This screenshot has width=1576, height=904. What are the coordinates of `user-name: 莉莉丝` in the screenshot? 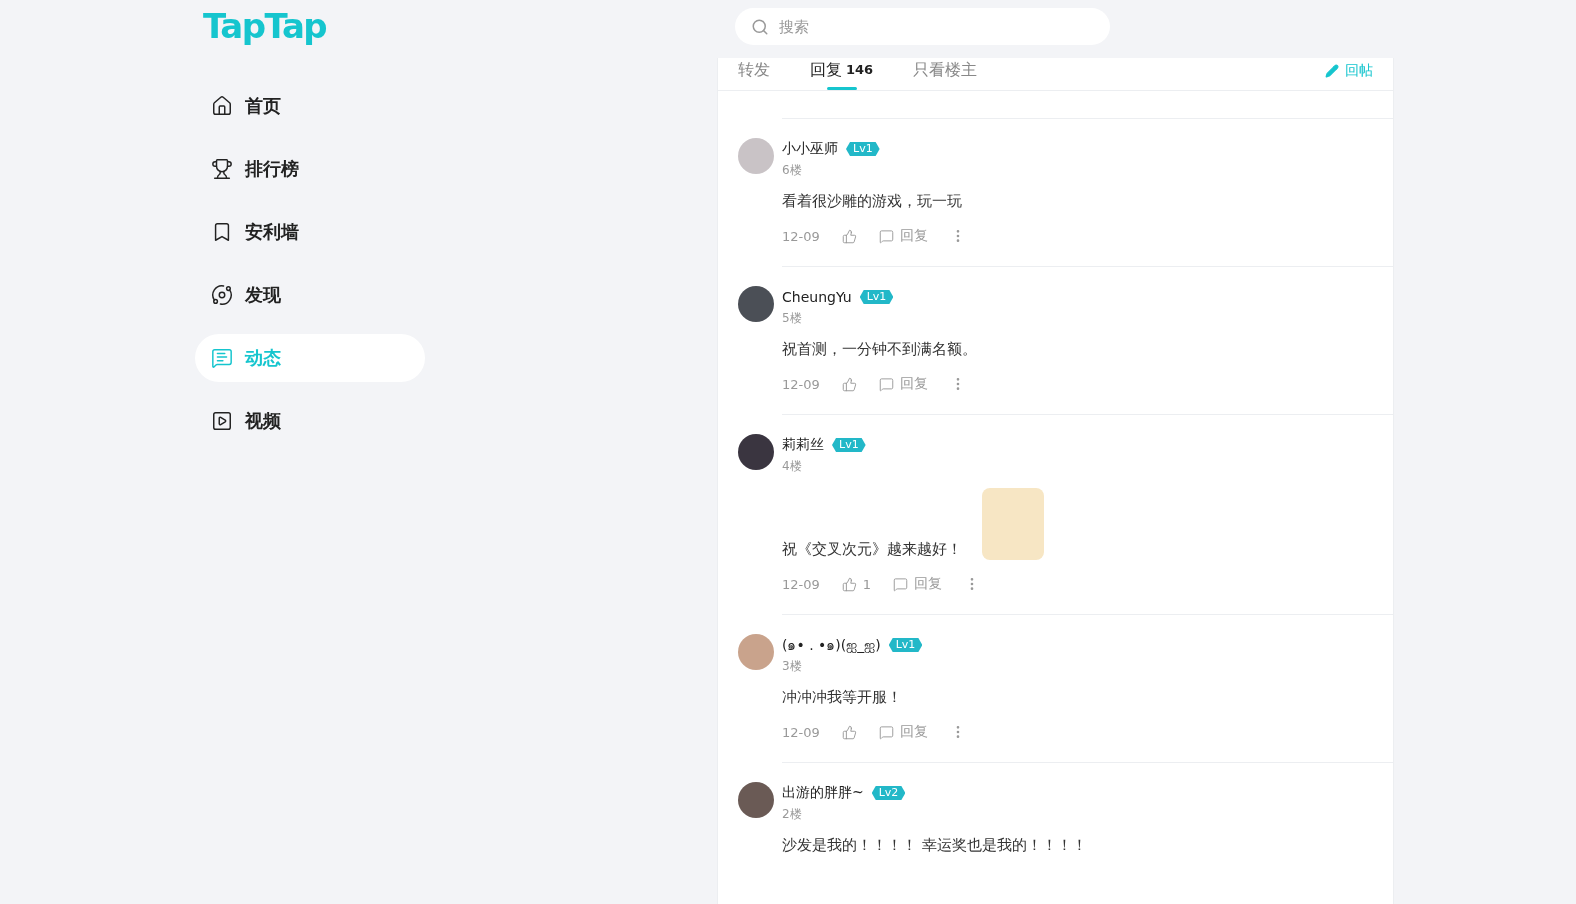 It's located at (803, 445).